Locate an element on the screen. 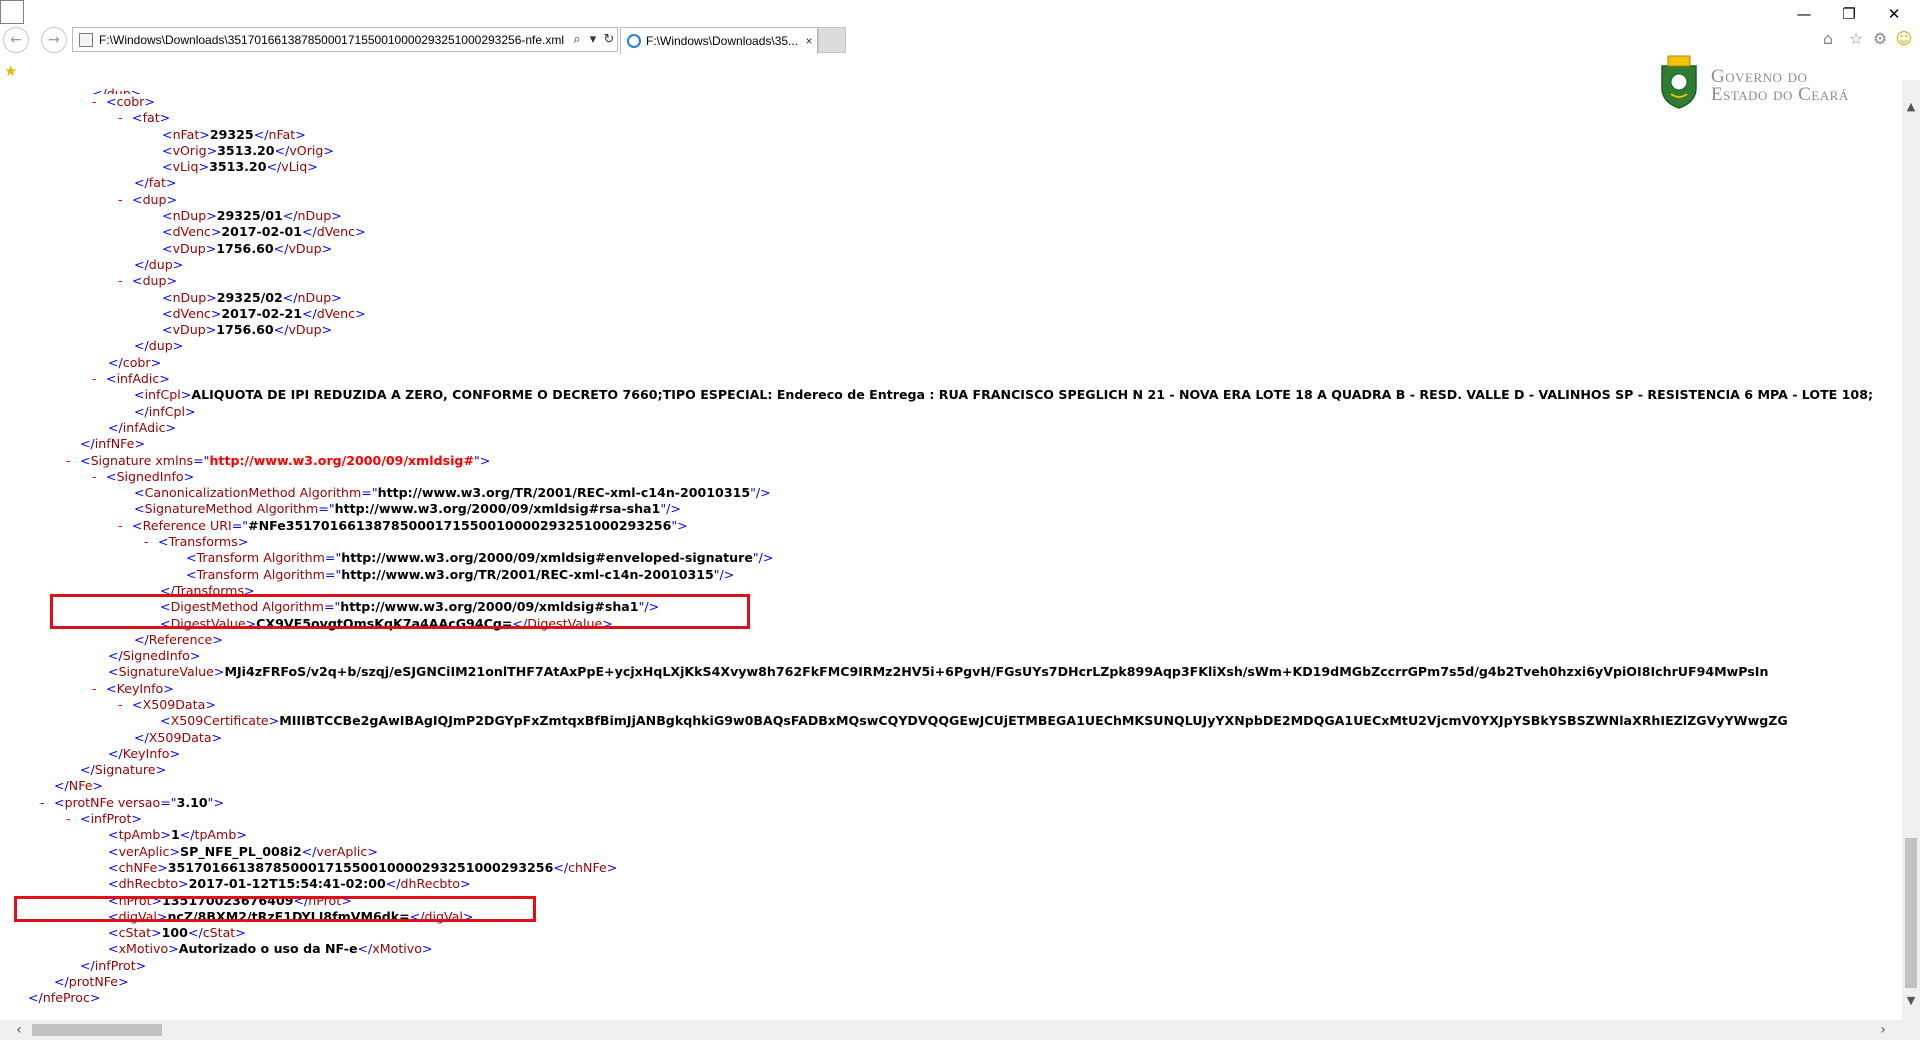 This screenshot has height=1040, width=1920. xml-tag: verAplic is located at coordinates (342, 851).